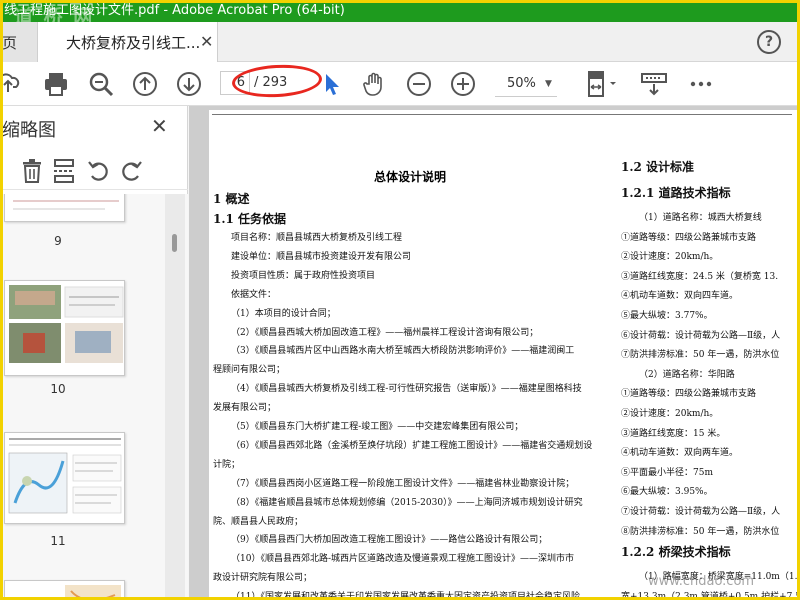 This screenshot has height=600, width=800. I want to click on body-text-line: （10）《顺昌县西郊北路-城西片区道路改造及慢道景观工程施工图设计》——深圳市市, so click(402, 559).